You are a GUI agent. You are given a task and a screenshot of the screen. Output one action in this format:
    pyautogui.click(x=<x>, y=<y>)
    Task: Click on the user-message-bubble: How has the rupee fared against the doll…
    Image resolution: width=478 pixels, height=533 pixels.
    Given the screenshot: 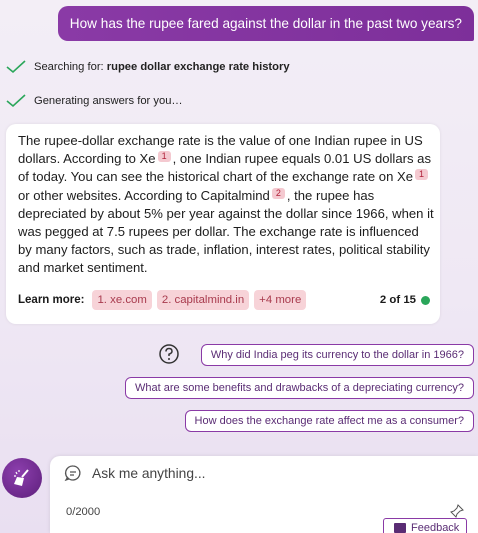 What is the action you would take?
    pyautogui.click(x=265, y=23)
    